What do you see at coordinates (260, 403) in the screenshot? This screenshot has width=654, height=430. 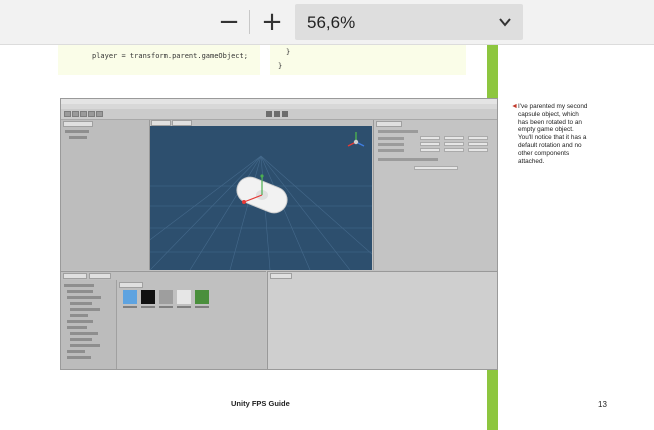 I see `footer-title: Unity FPS Guide` at bounding box center [260, 403].